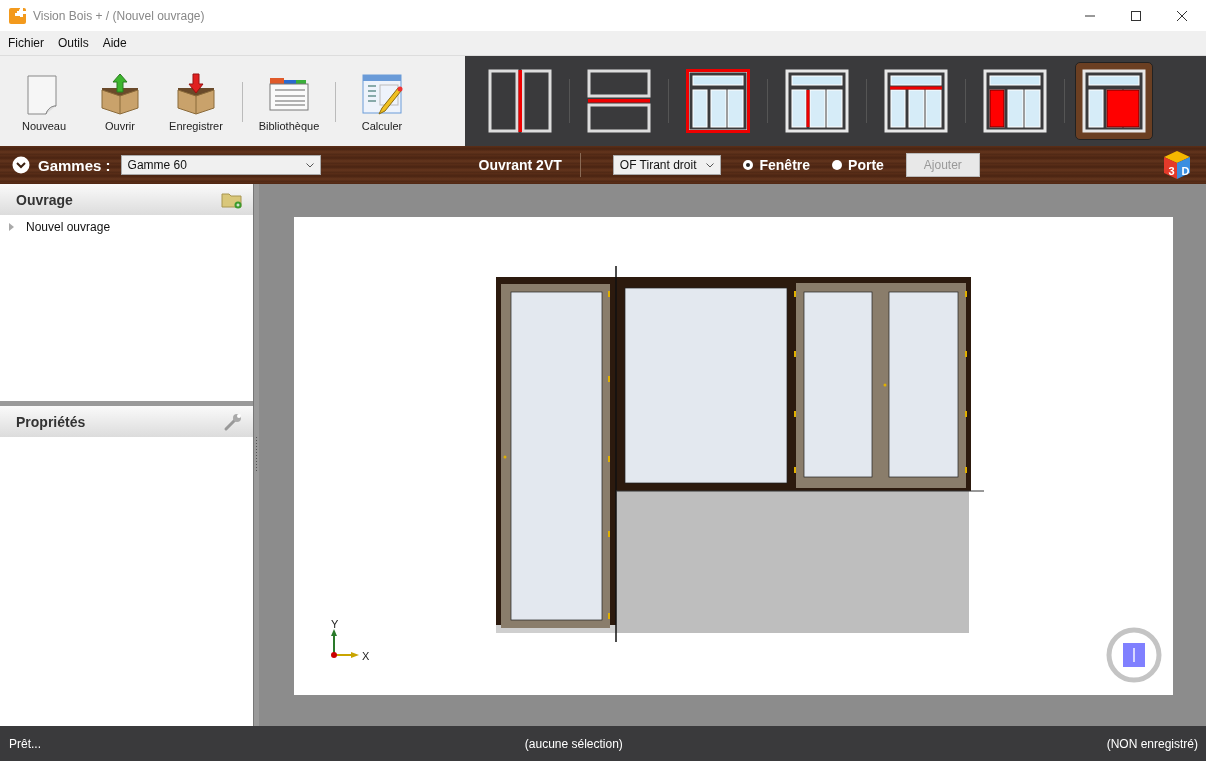  What do you see at coordinates (335, 624) in the screenshot?
I see `axis-label: Y` at bounding box center [335, 624].